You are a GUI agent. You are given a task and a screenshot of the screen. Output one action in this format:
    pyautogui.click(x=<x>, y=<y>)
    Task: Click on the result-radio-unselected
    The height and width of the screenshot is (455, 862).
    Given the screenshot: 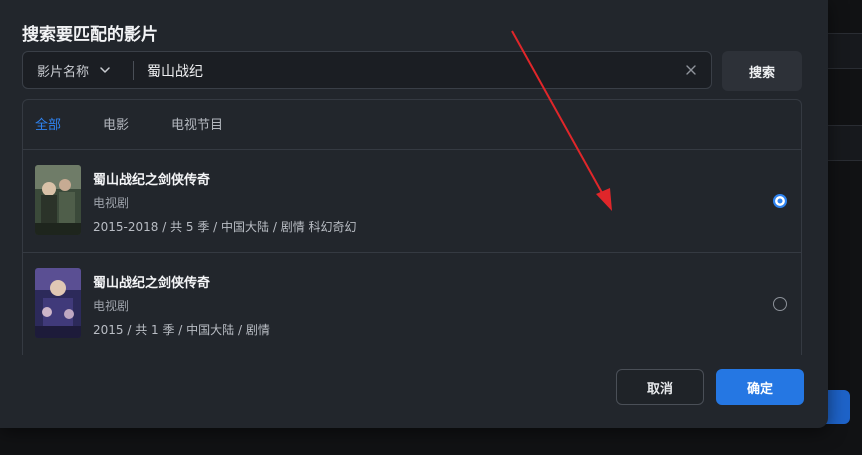 What is the action you would take?
    pyautogui.click(x=780, y=304)
    